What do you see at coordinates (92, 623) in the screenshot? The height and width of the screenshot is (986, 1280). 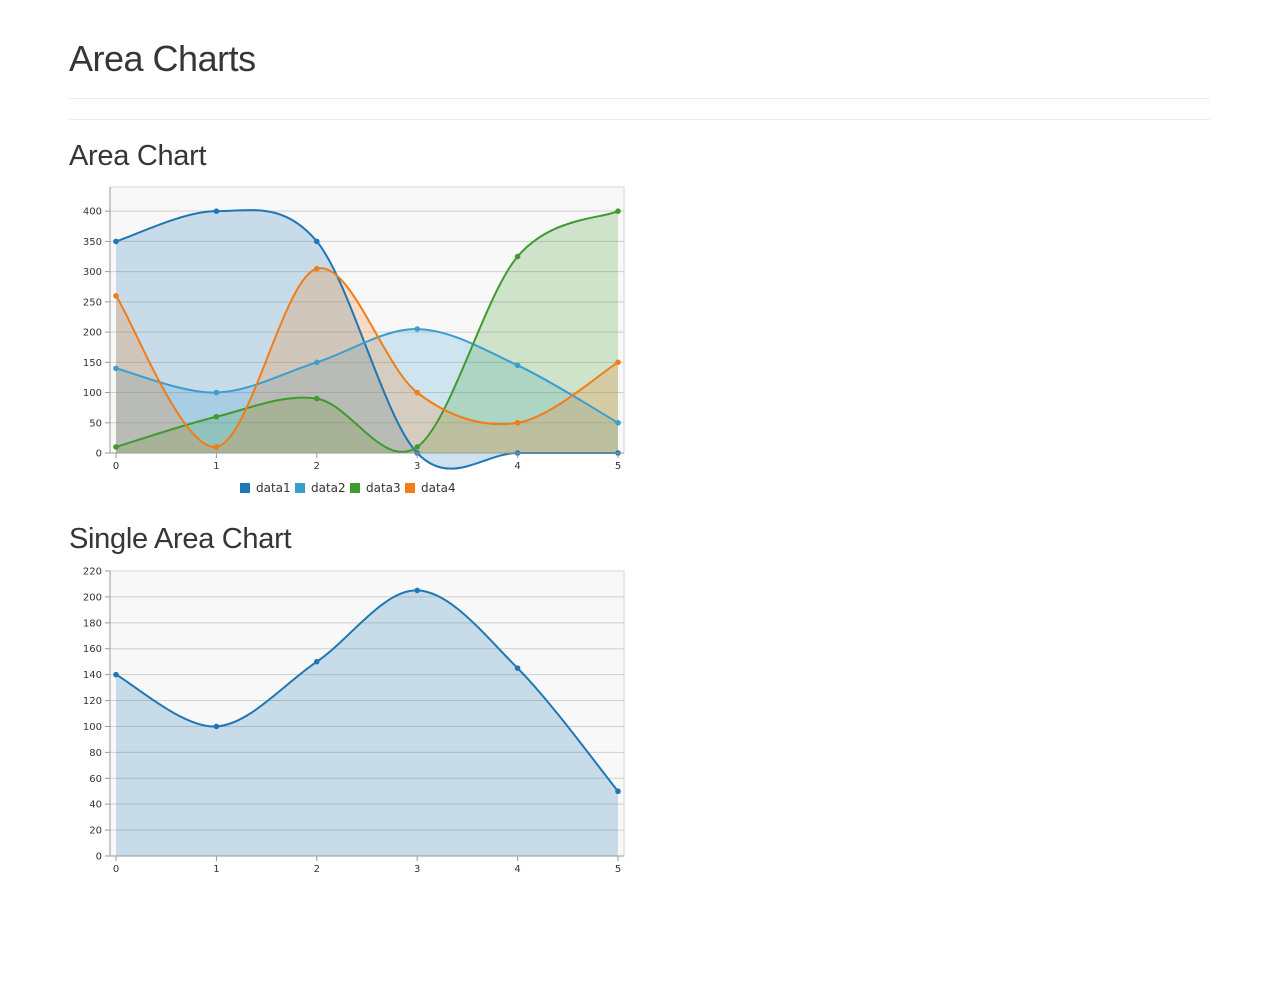 I see `y-tick-label: 180` at bounding box center [92, 623].